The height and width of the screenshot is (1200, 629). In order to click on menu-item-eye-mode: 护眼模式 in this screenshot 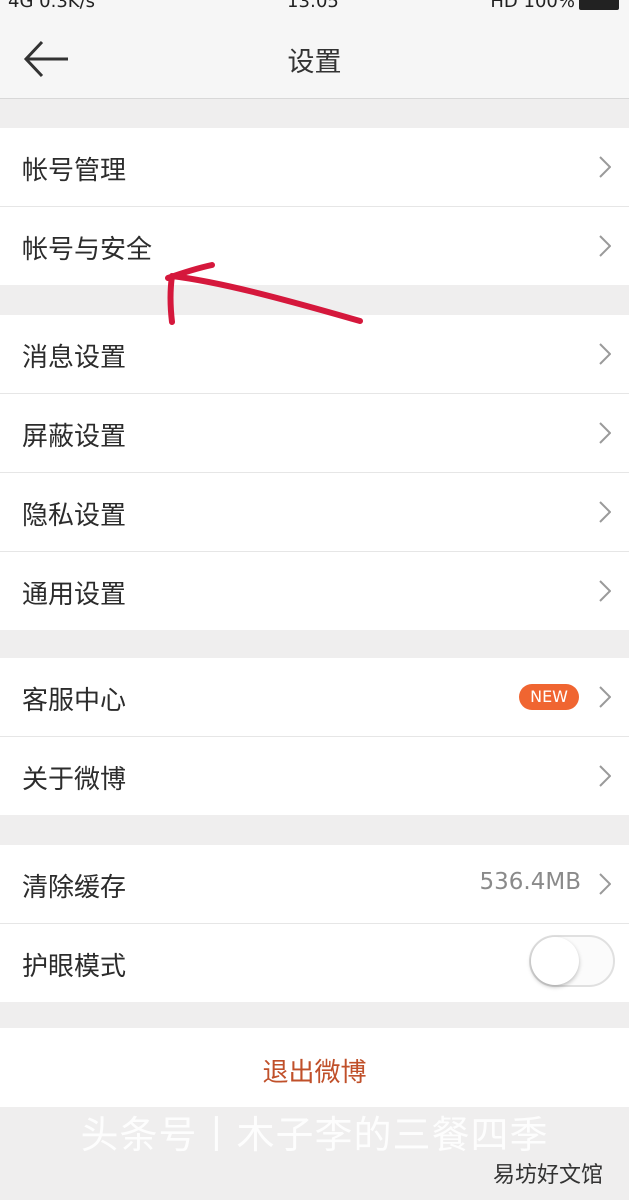, I will do `click(314, 963)`.